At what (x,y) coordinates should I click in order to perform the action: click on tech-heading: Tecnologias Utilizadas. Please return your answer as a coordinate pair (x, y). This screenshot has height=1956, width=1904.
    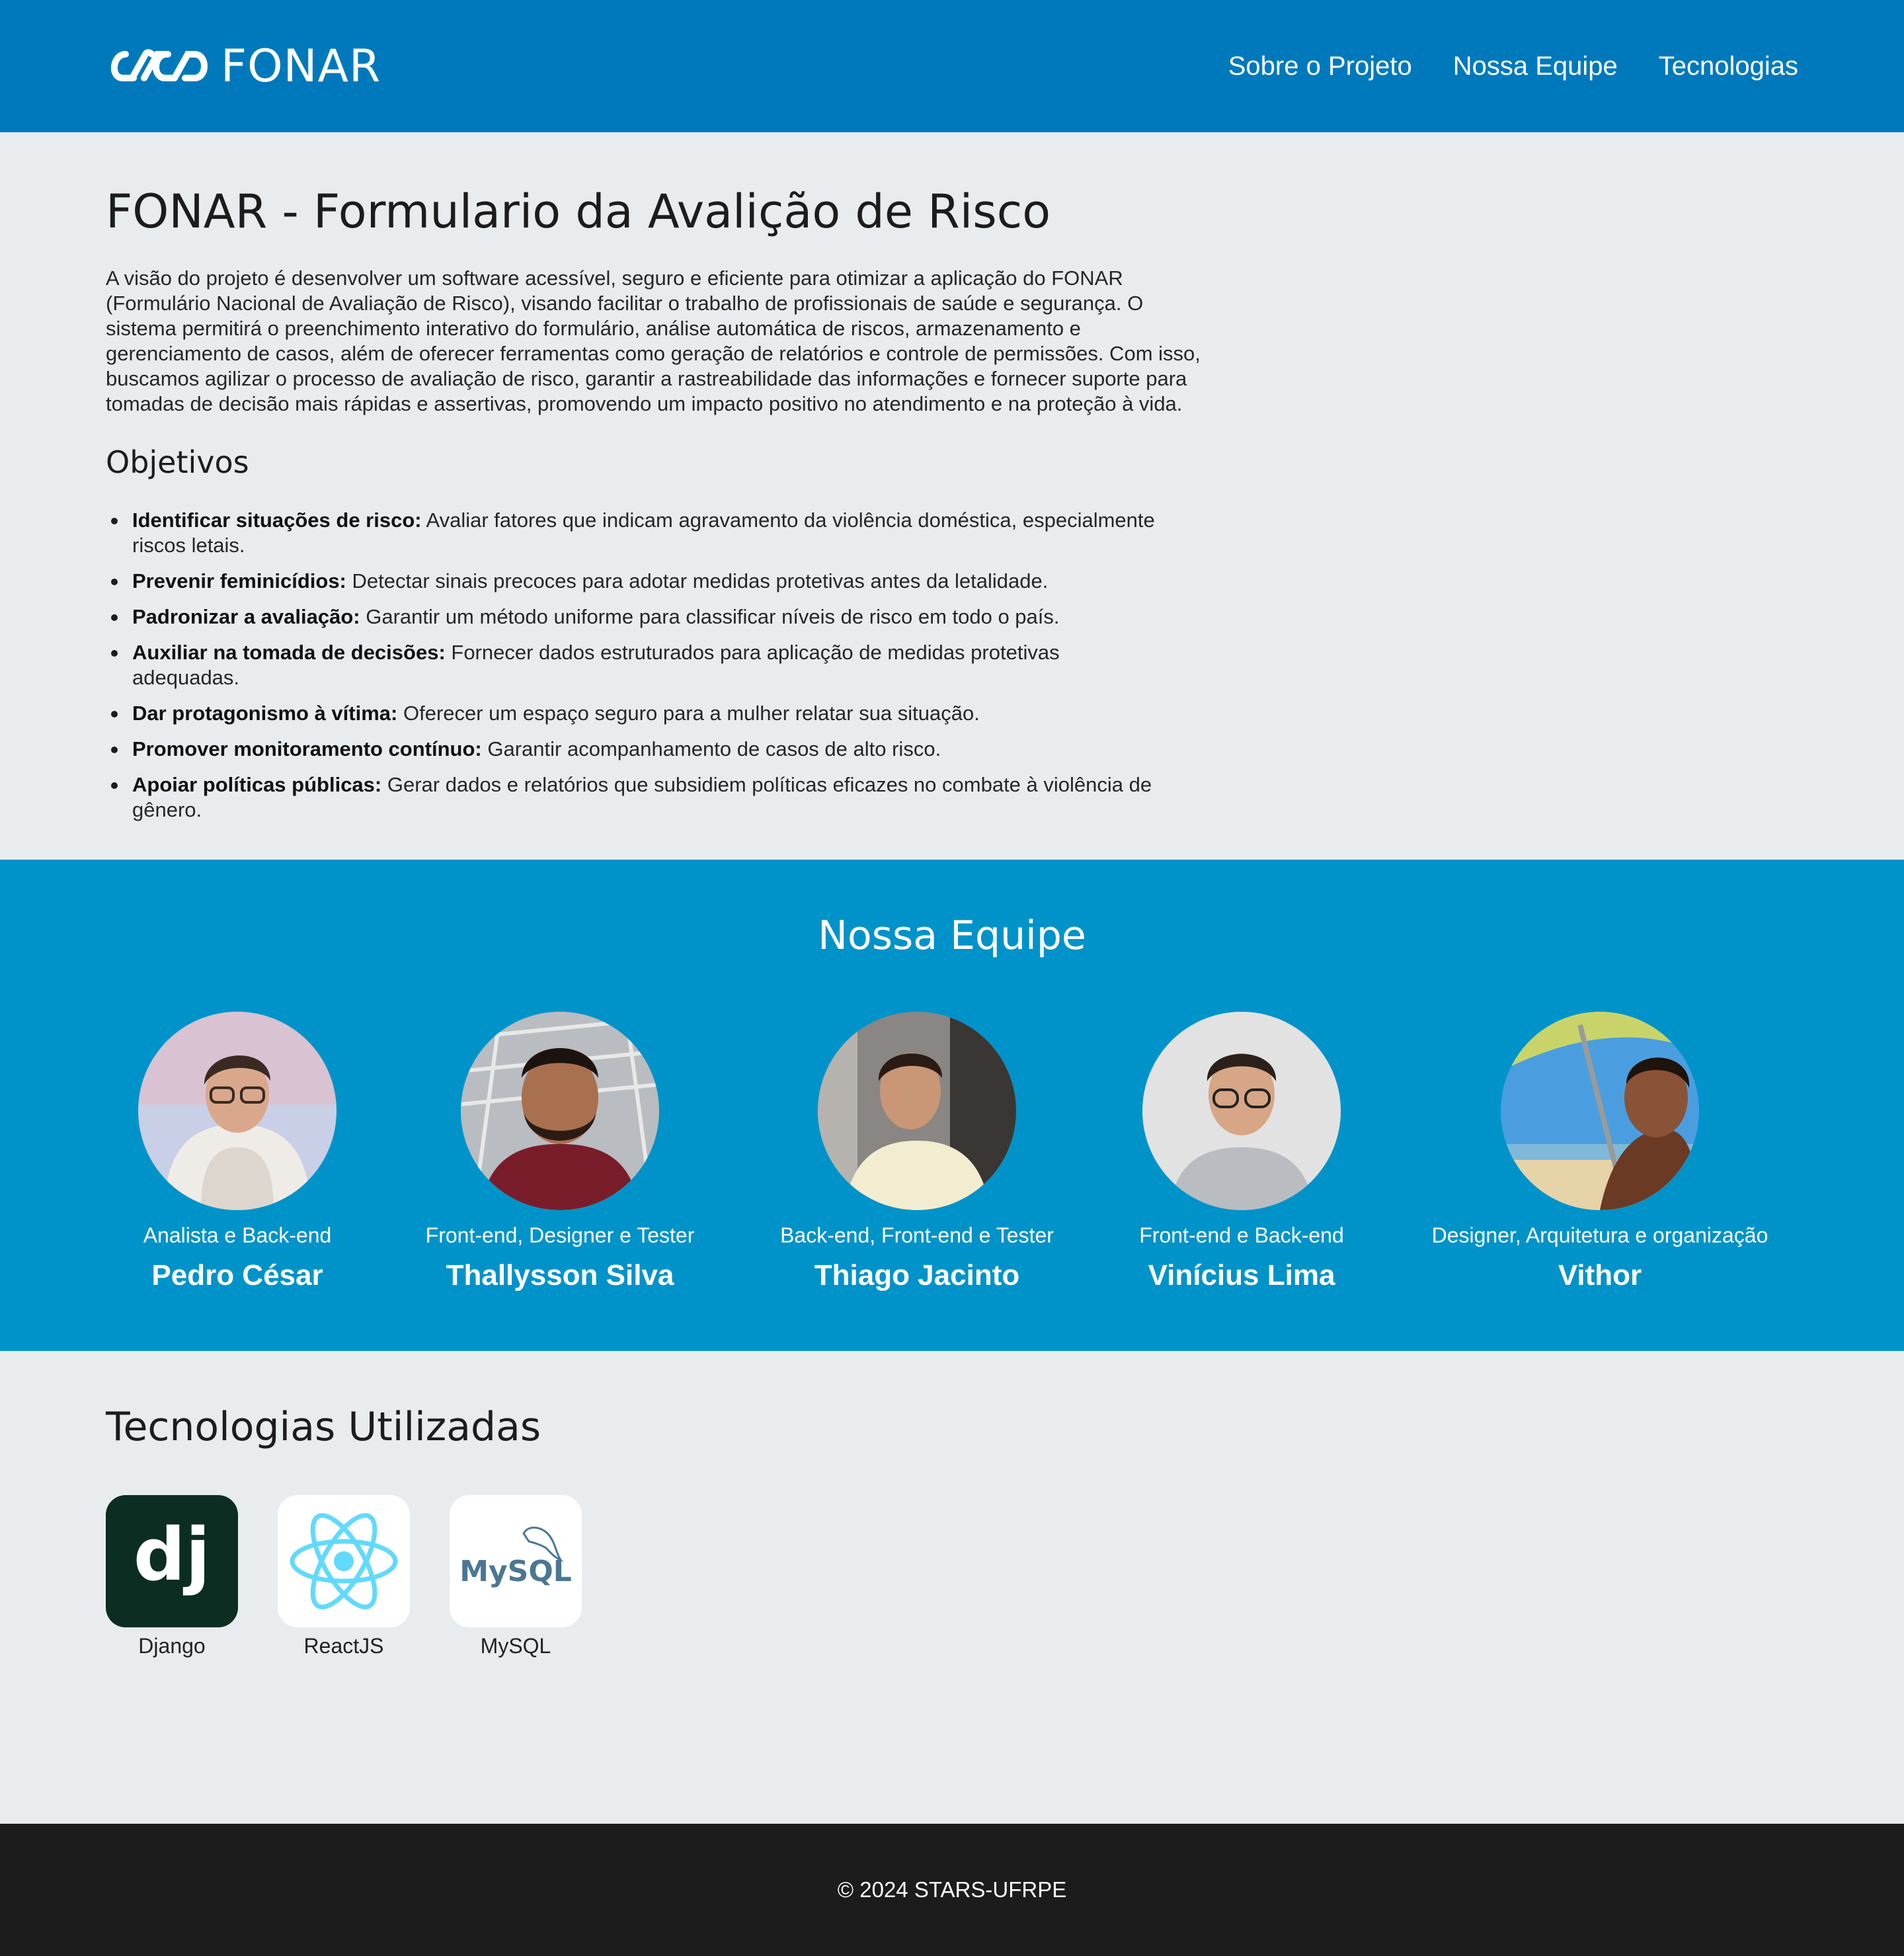
    Looking at the image, I should click on (323, 1427).